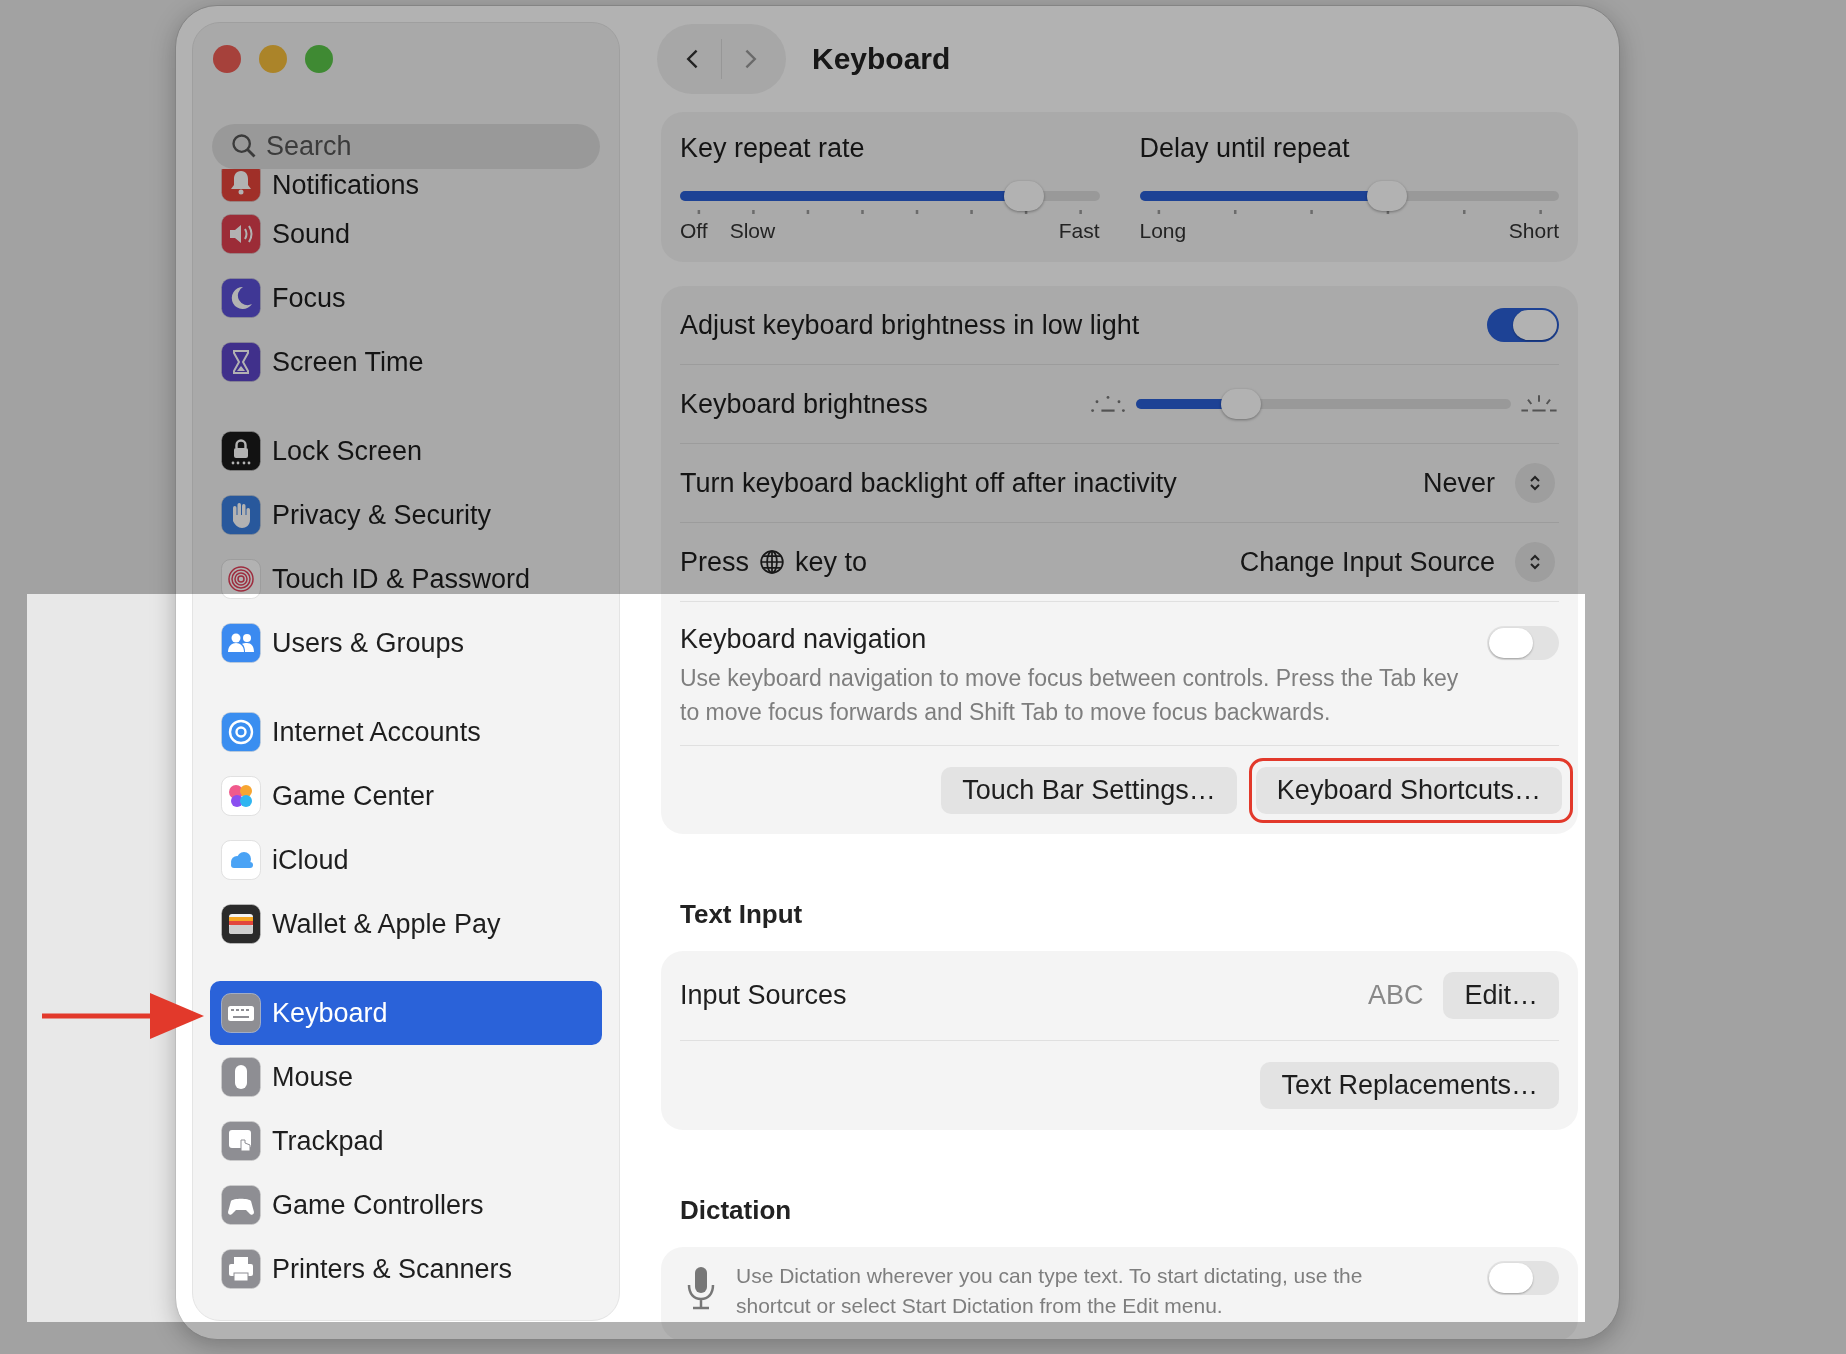  What do you see at coordinates (244, 146) in the screenshot?
I see `search-icon` at bounding box center [244, 146].